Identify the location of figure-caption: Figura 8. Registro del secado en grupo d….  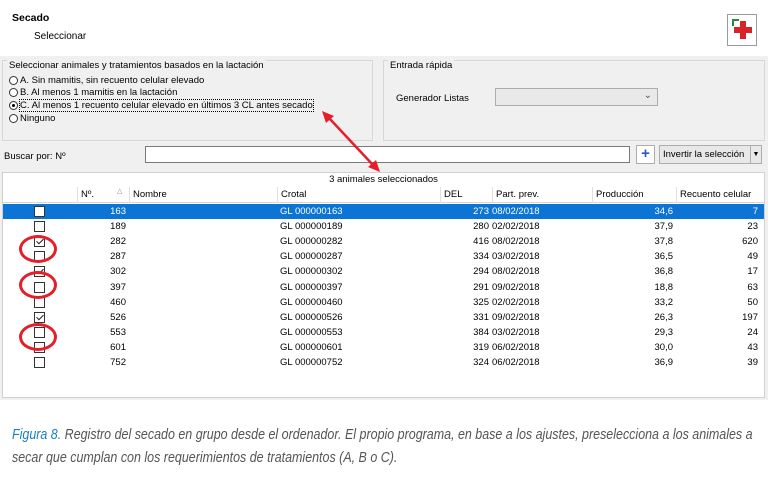
(386, 447).